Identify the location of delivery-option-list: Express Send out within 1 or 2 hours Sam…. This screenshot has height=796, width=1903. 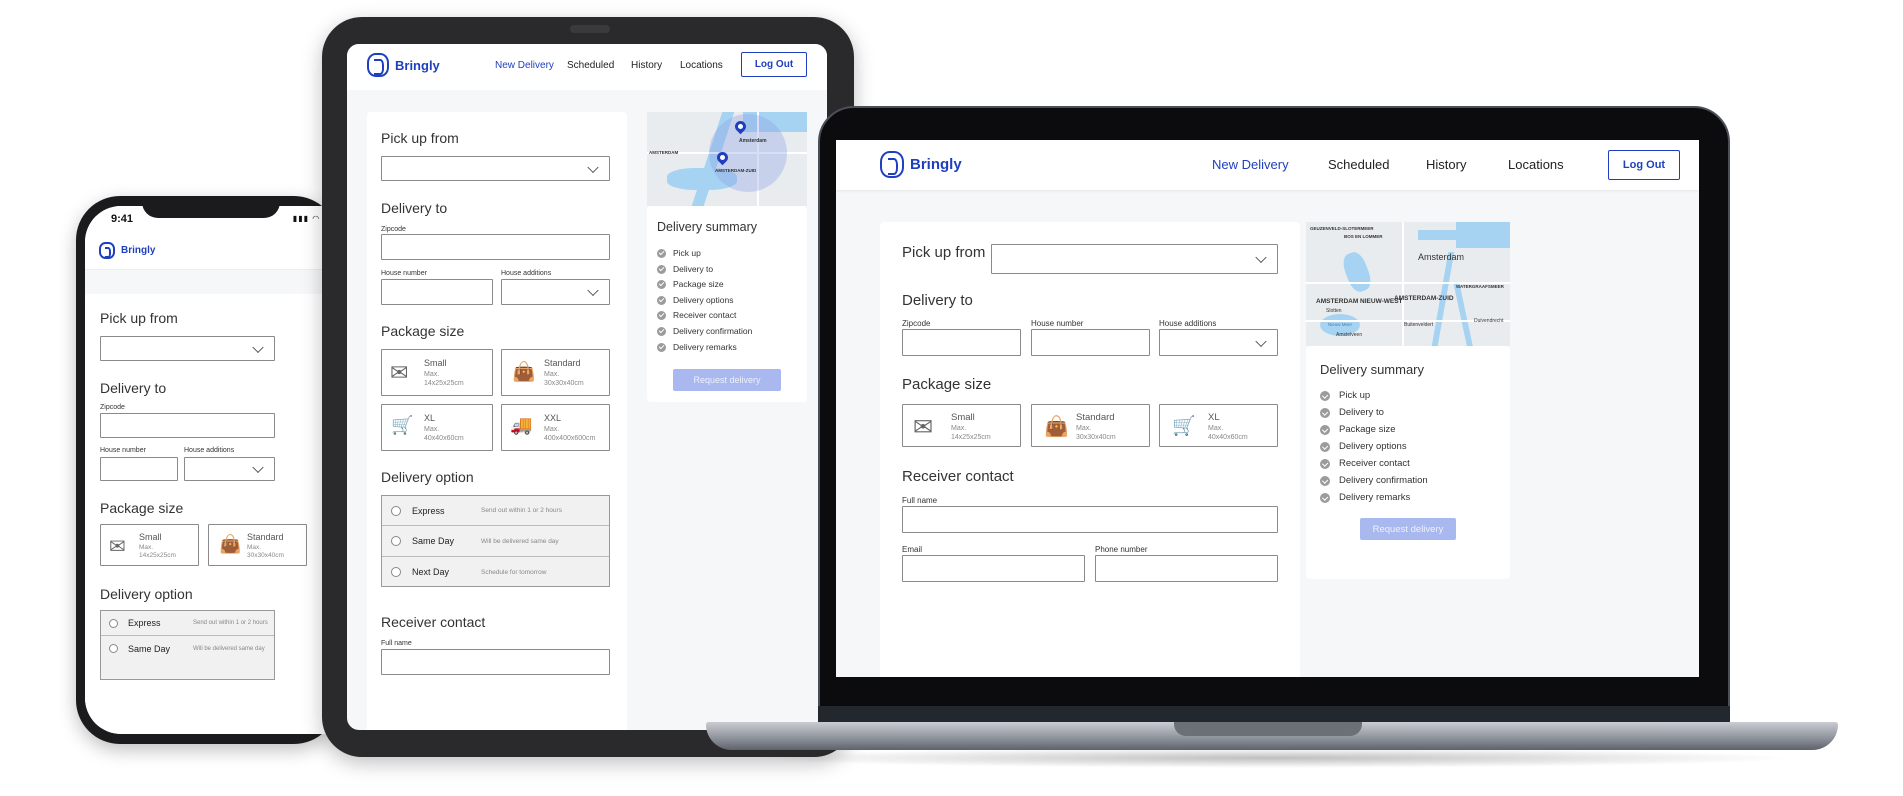
(187, 645).